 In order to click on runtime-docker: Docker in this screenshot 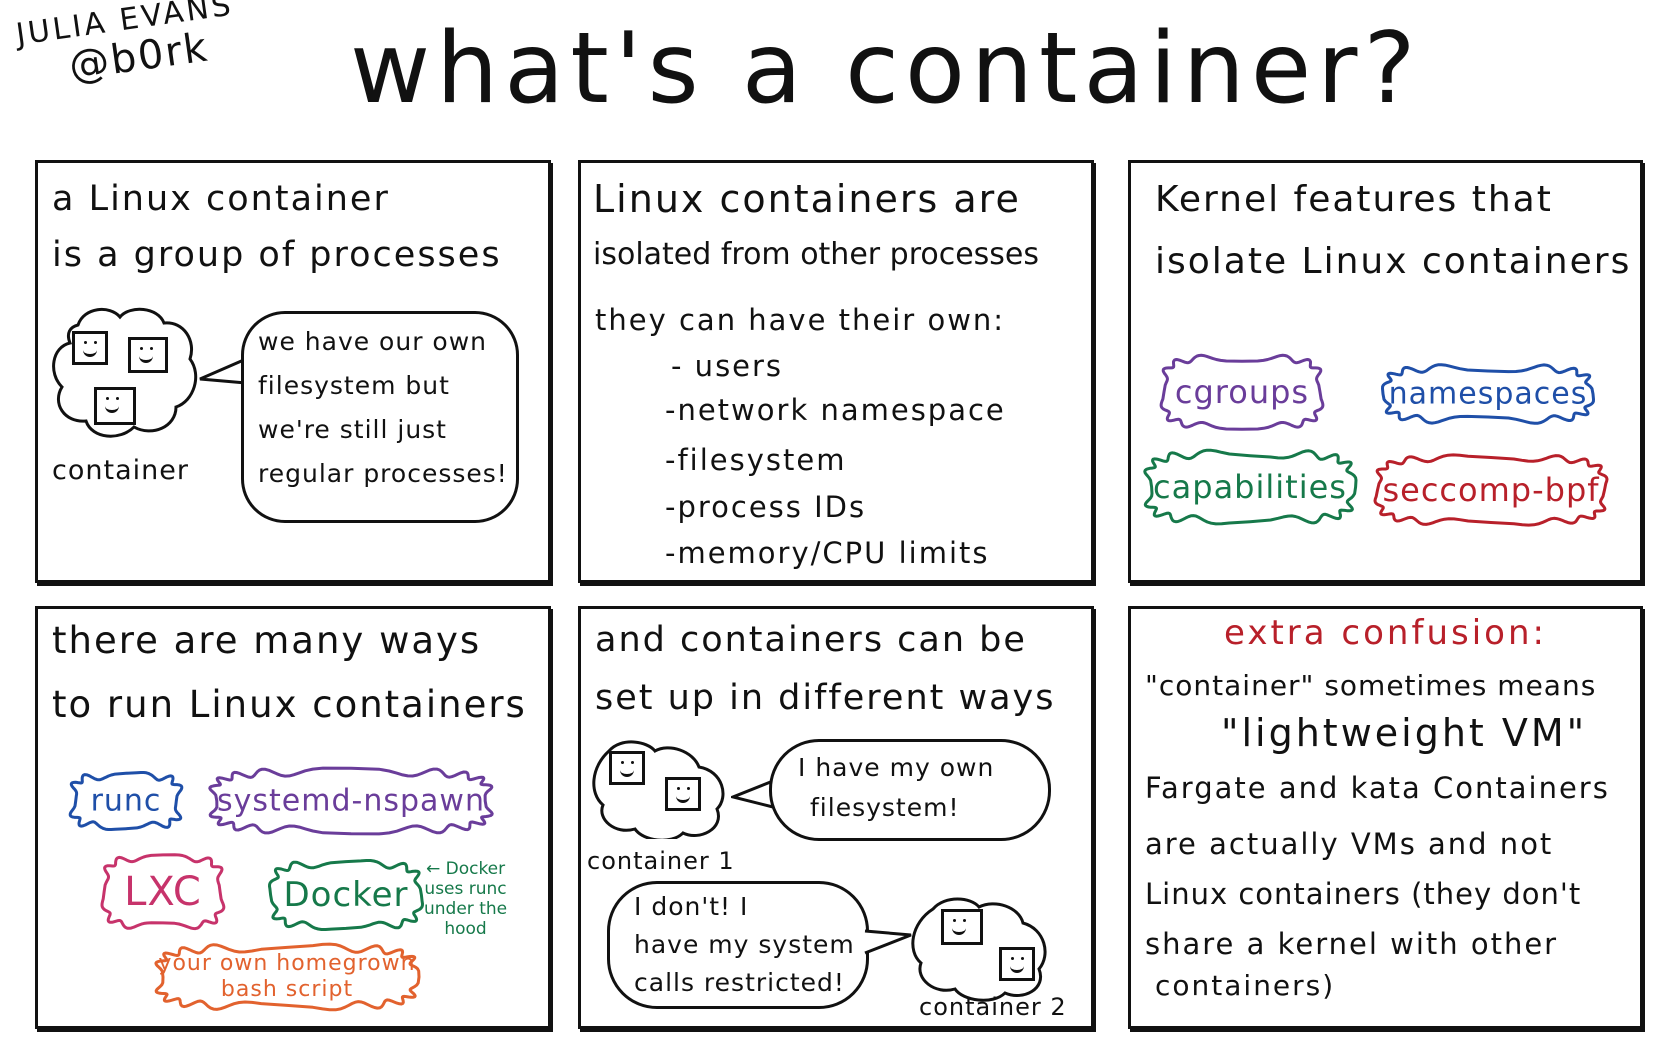, I will do `click(346, 895)`.